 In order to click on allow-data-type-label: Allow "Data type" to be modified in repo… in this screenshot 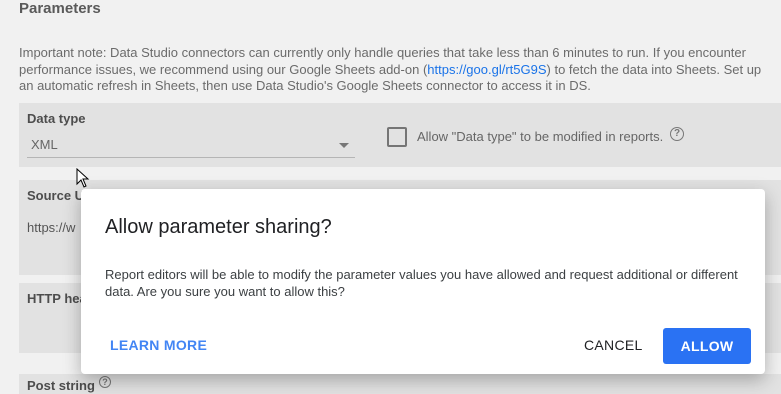, I will do `click(540, 136)`.